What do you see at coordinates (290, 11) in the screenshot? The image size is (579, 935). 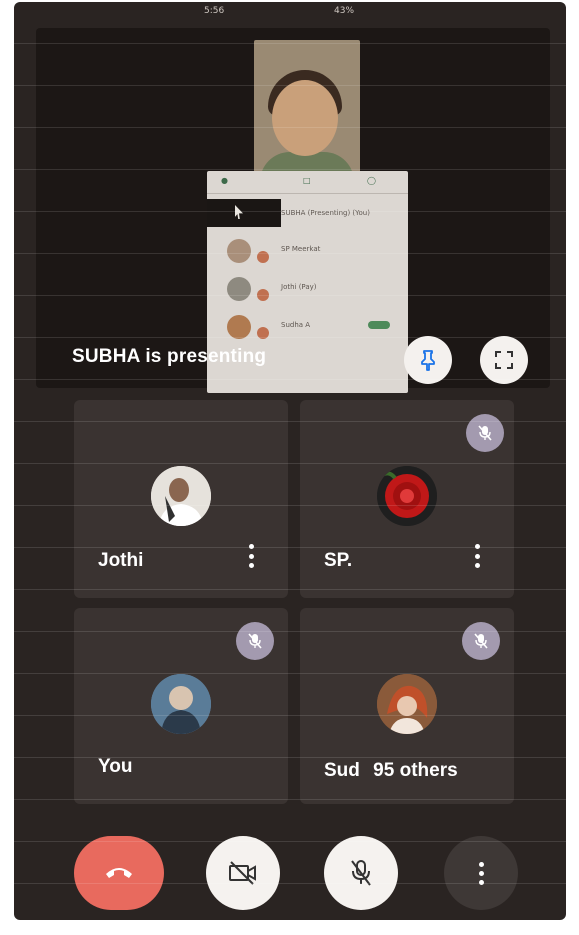 I see `status-bar: 5:56 43%` at bounding box center [290, 11].